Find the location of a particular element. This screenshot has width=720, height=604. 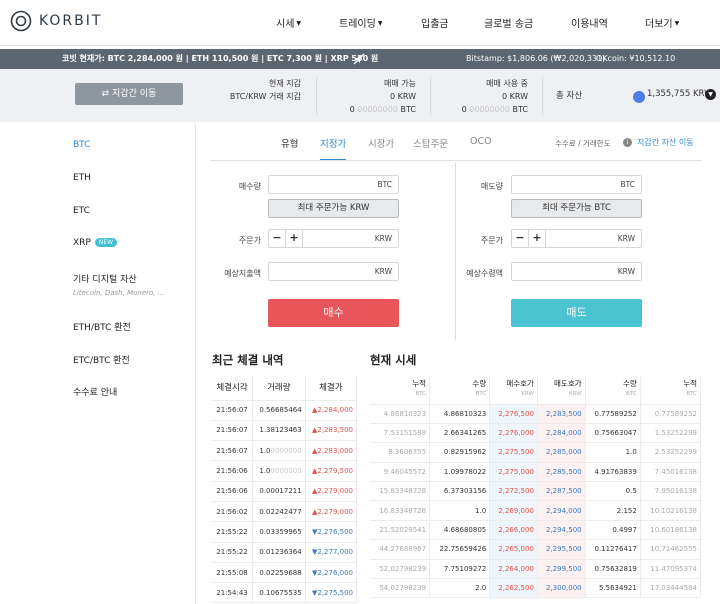

buy-estimate-label: 예상지출액 is located at coordinates (242, 273).